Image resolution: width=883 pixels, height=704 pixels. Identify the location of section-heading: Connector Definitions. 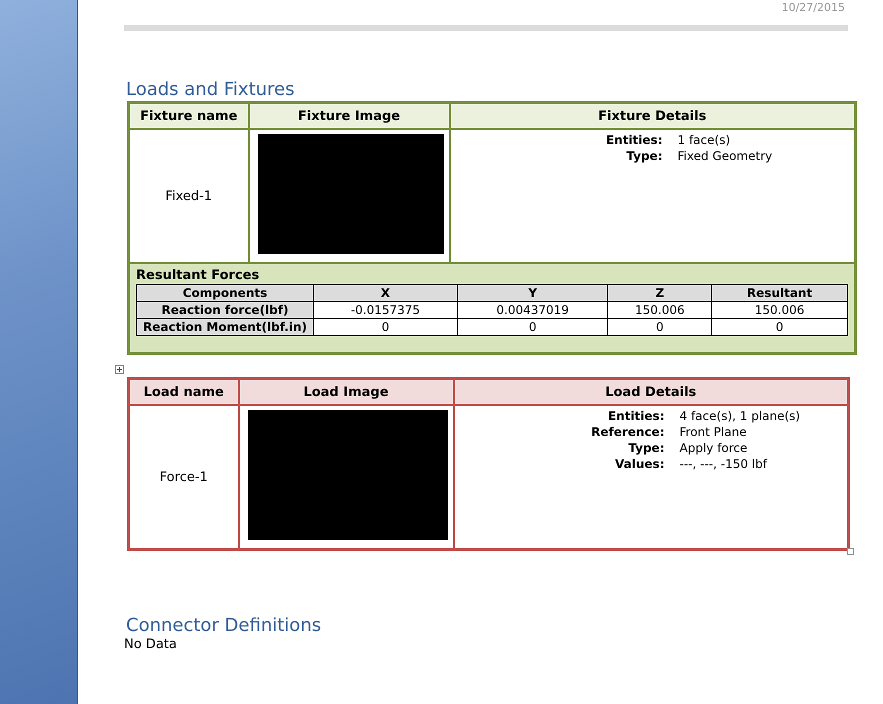
(224, 626).